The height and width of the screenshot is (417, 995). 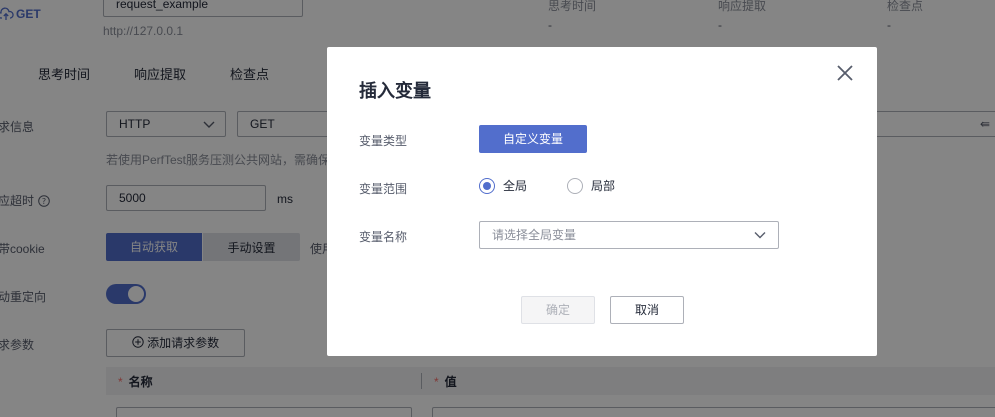 I want to click on scope-local-label: 局部, so click(x=603, y=186).